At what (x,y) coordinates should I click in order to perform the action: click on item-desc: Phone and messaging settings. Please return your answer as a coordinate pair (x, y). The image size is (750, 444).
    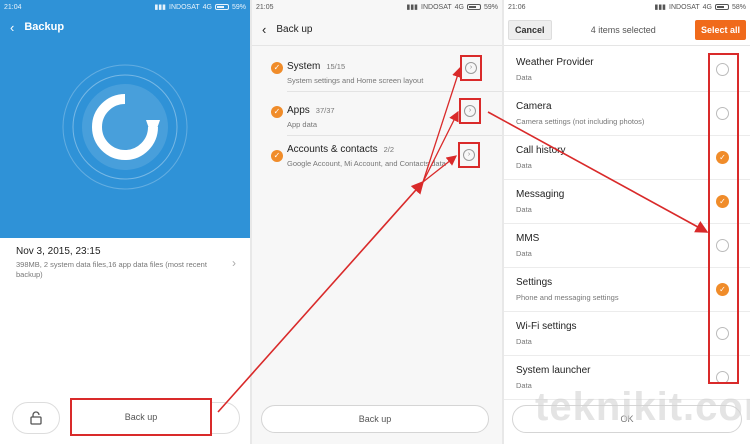
    Looking at the image, I should click on (567, 297).